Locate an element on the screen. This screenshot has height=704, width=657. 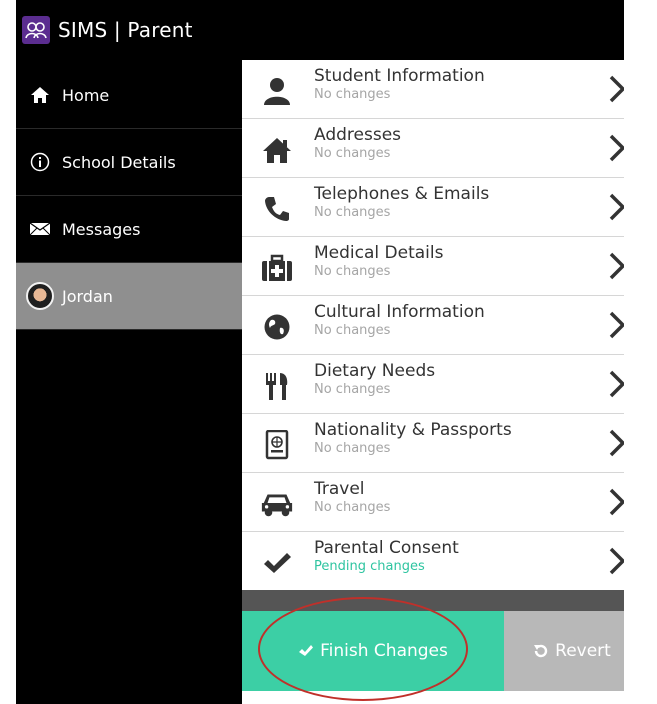
home-icon is located at coordinates (40, 95).